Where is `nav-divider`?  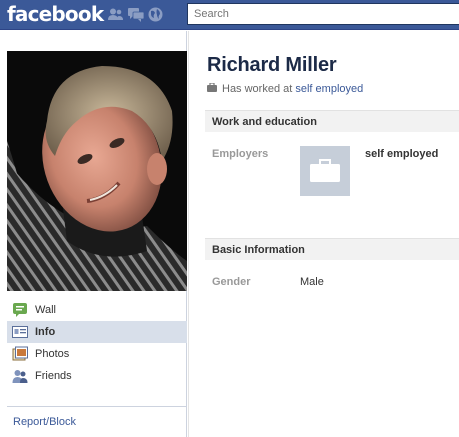
nav-divider is located at coordinates (96, 406).